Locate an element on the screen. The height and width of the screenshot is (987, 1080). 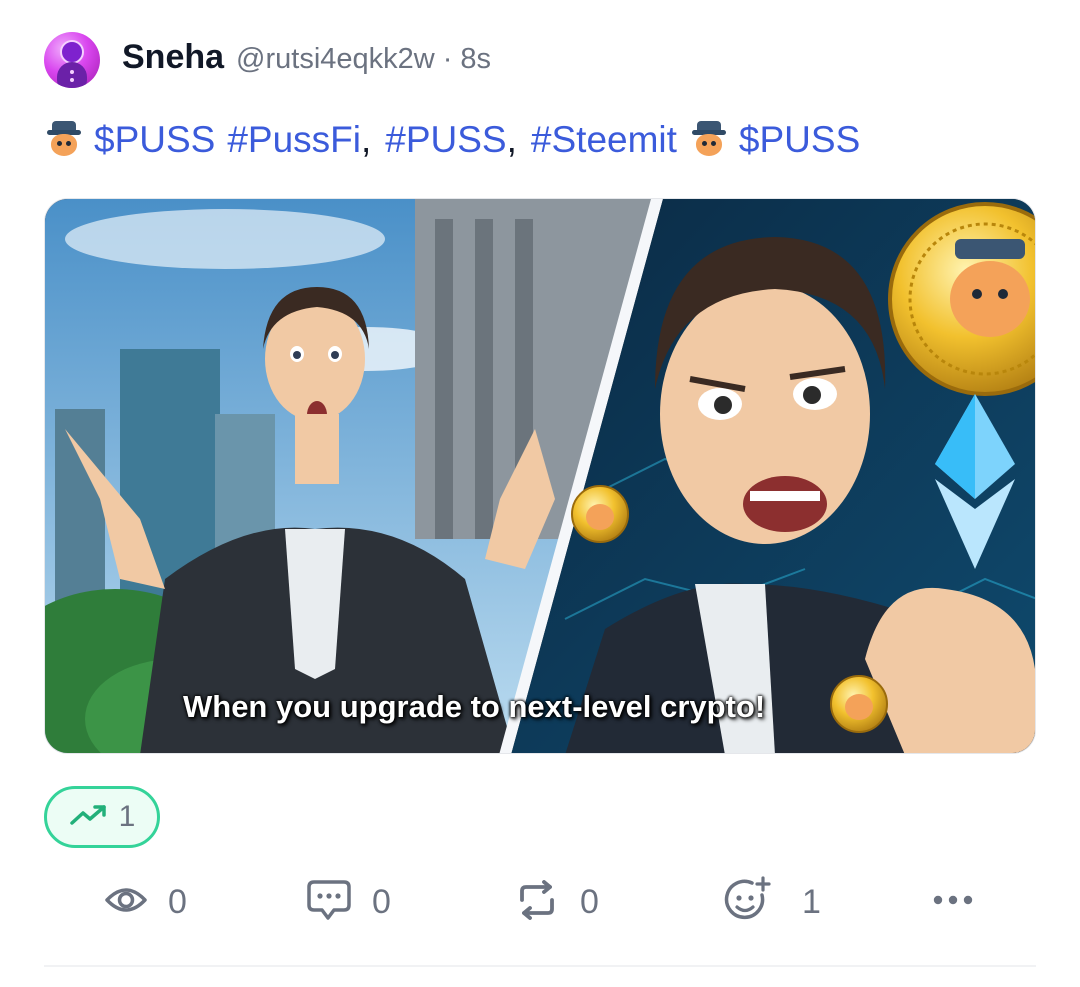
repost-button: 0 is located at coordinates (556, 902).